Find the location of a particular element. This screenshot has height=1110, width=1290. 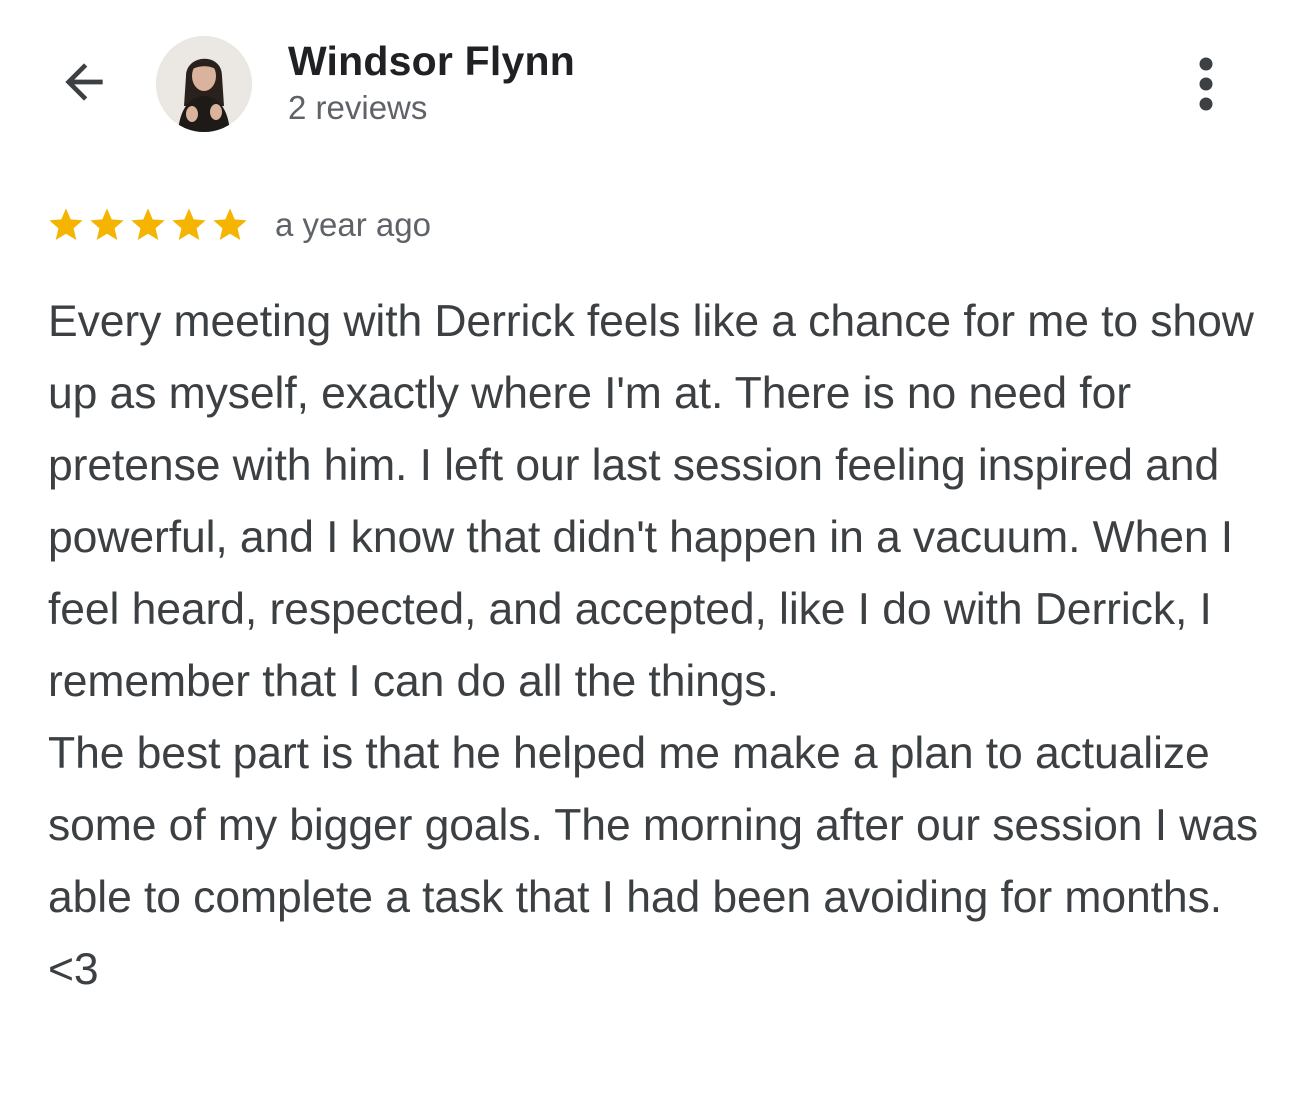

star-rating is located at coordinates (148, 225).